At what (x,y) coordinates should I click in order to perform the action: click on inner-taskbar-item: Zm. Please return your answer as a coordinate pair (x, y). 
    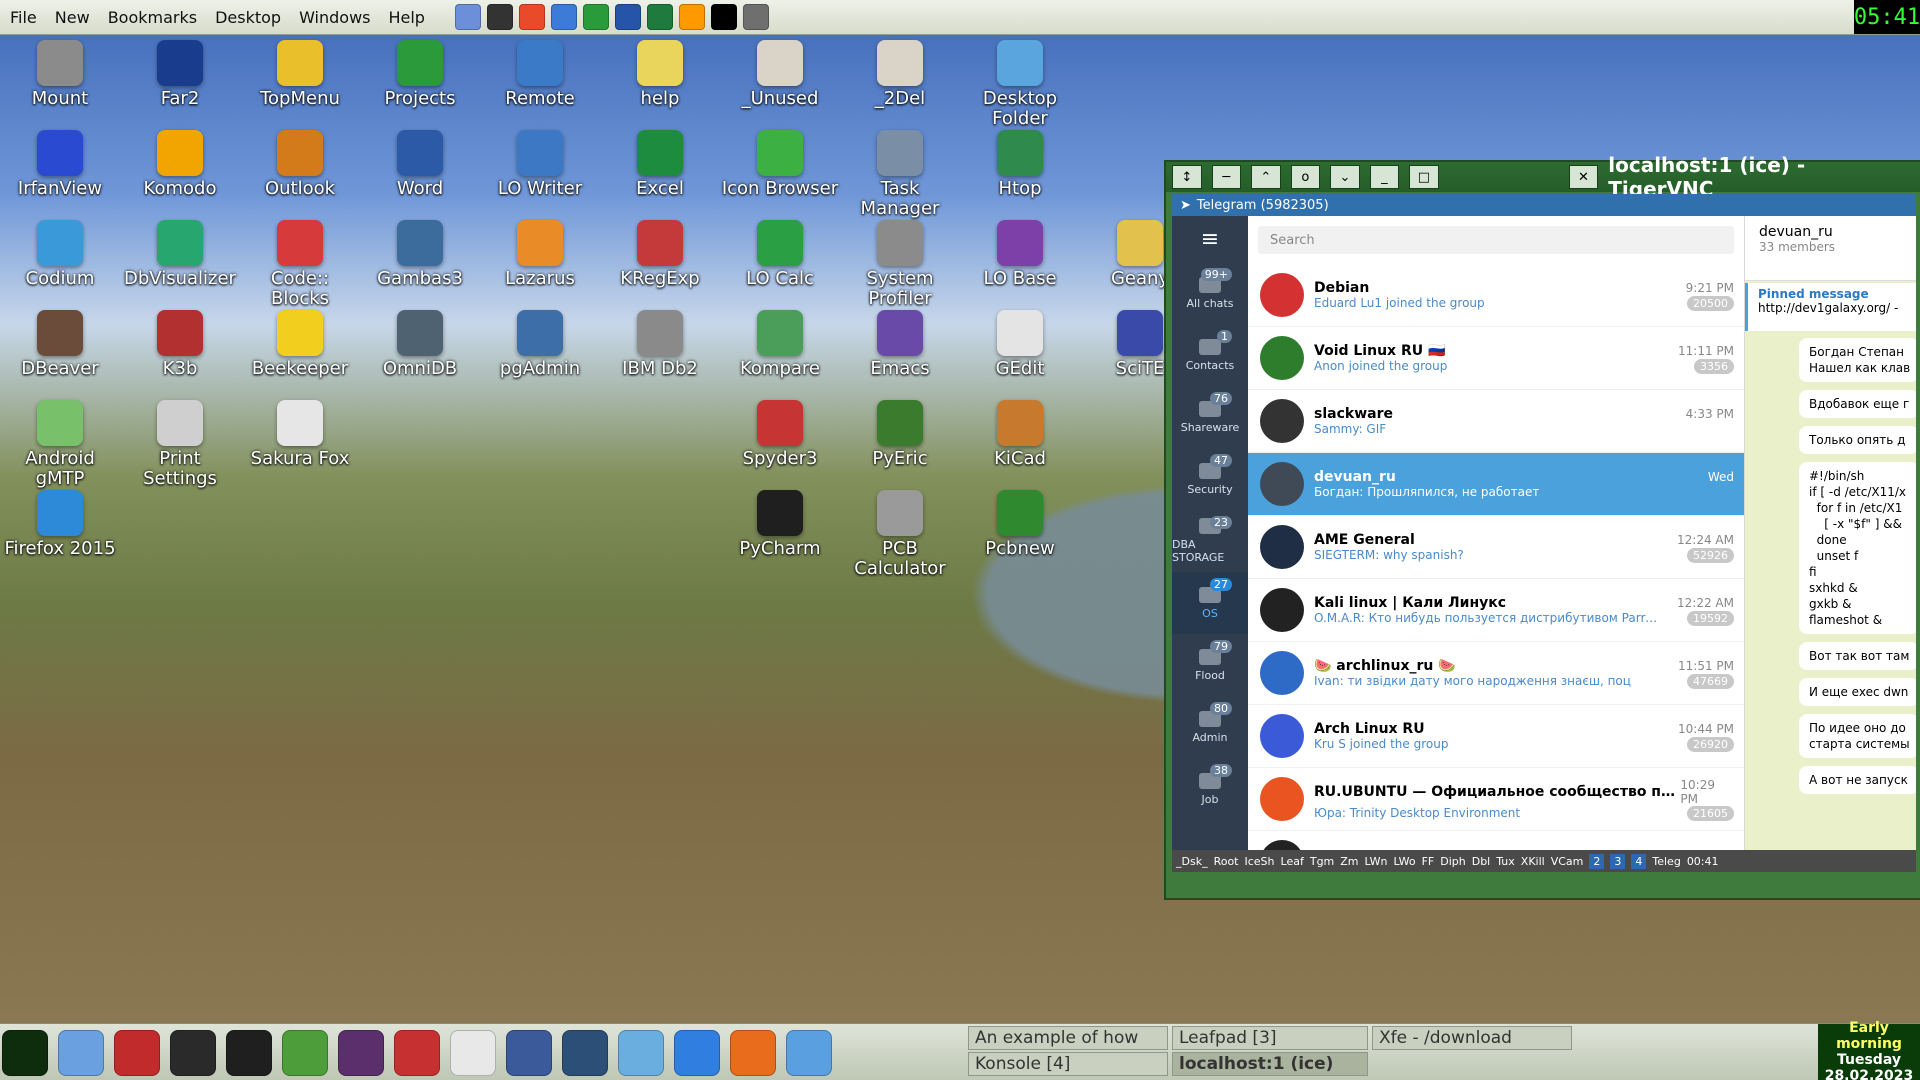
    Looking at the image, I should click on (1349, 861).